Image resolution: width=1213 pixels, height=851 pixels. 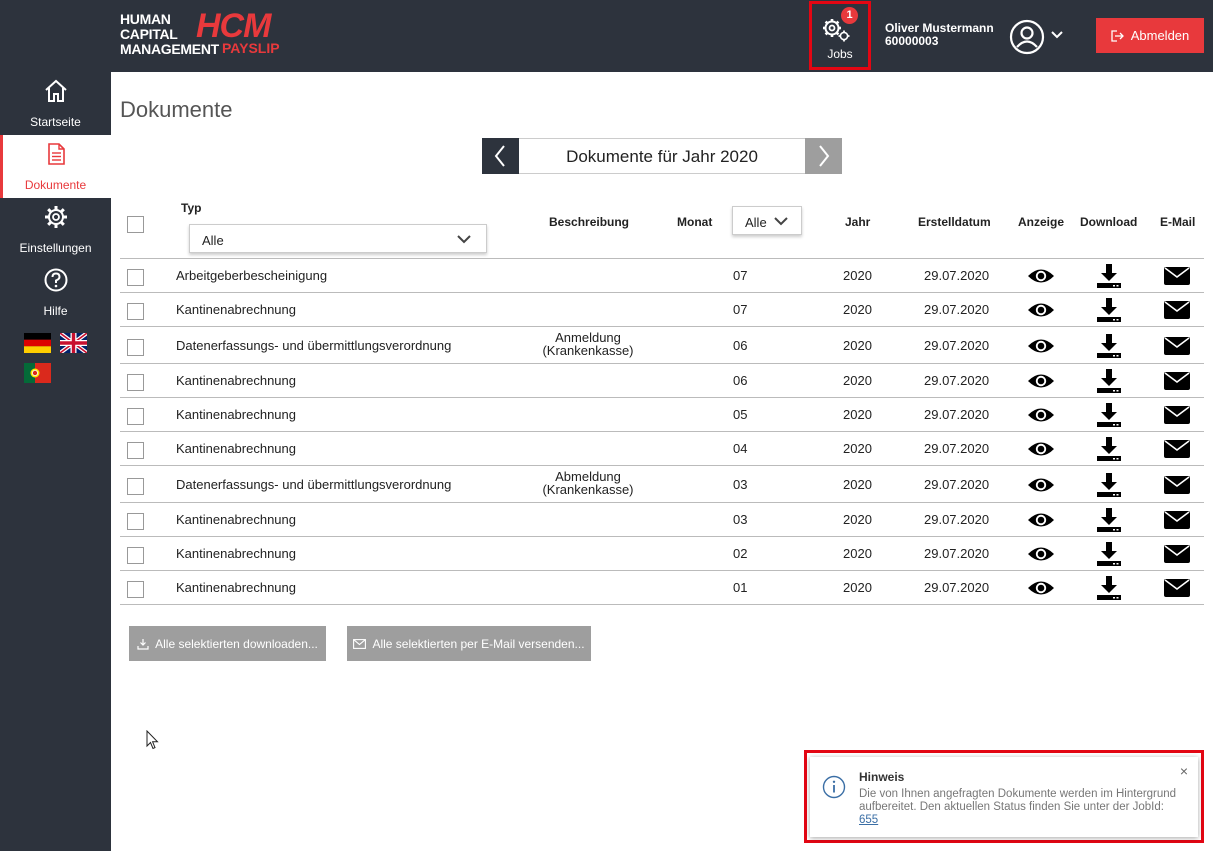 What do you see at coordinates (1178, 222) in the screenshot?
I see `column-header-email: E-Mail` at bounding box center [1178, 222].